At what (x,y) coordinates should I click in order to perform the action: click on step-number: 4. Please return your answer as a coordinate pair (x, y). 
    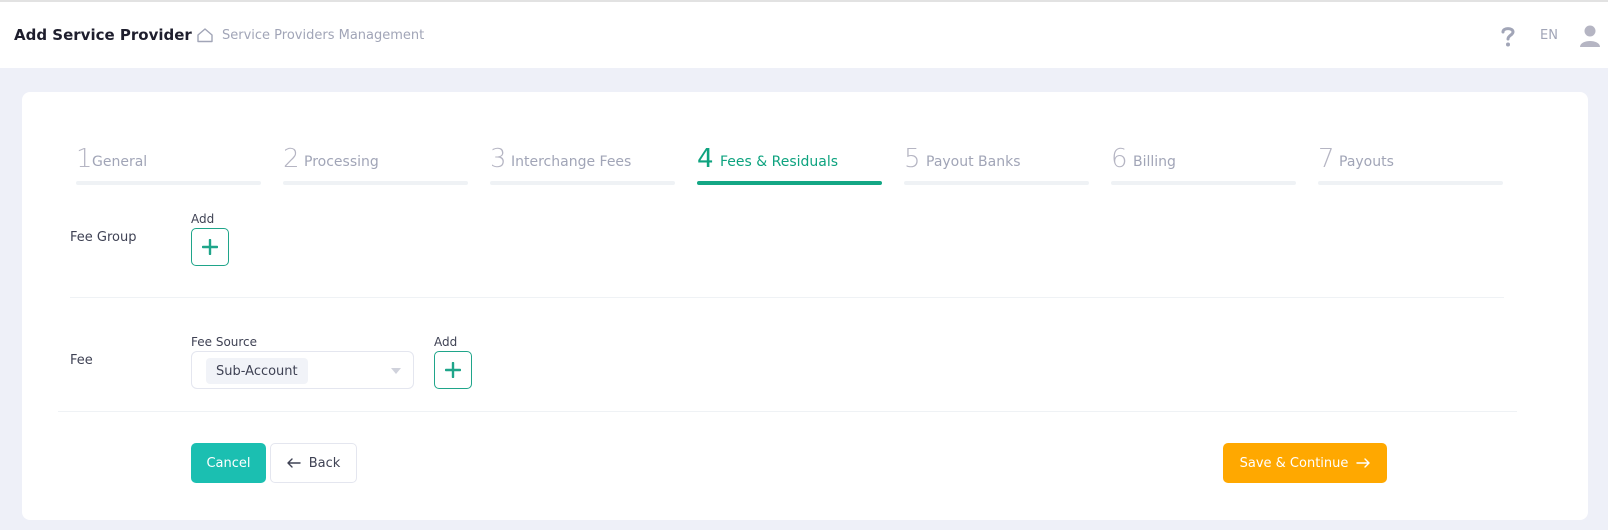
    Looking at the image, I should click on (705, 159).